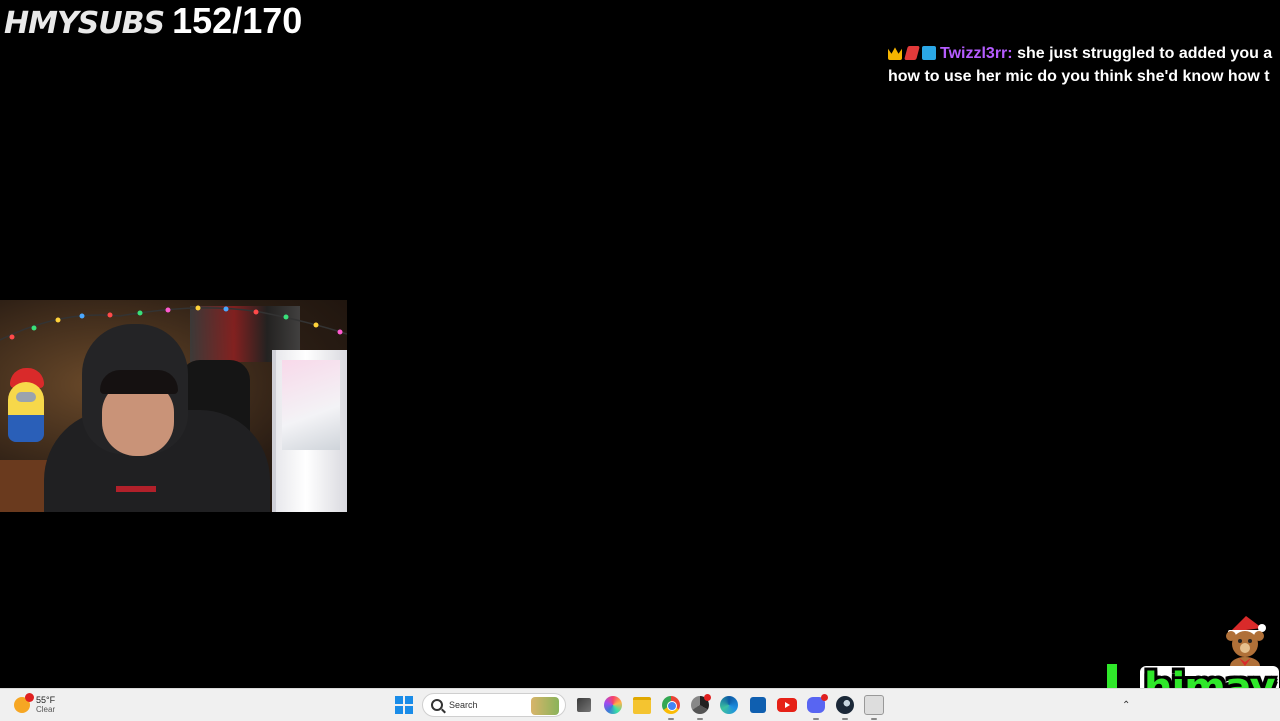  Describe the element at coordinates (817, 703) in the screenshot. I see `discord-icon` at that location.